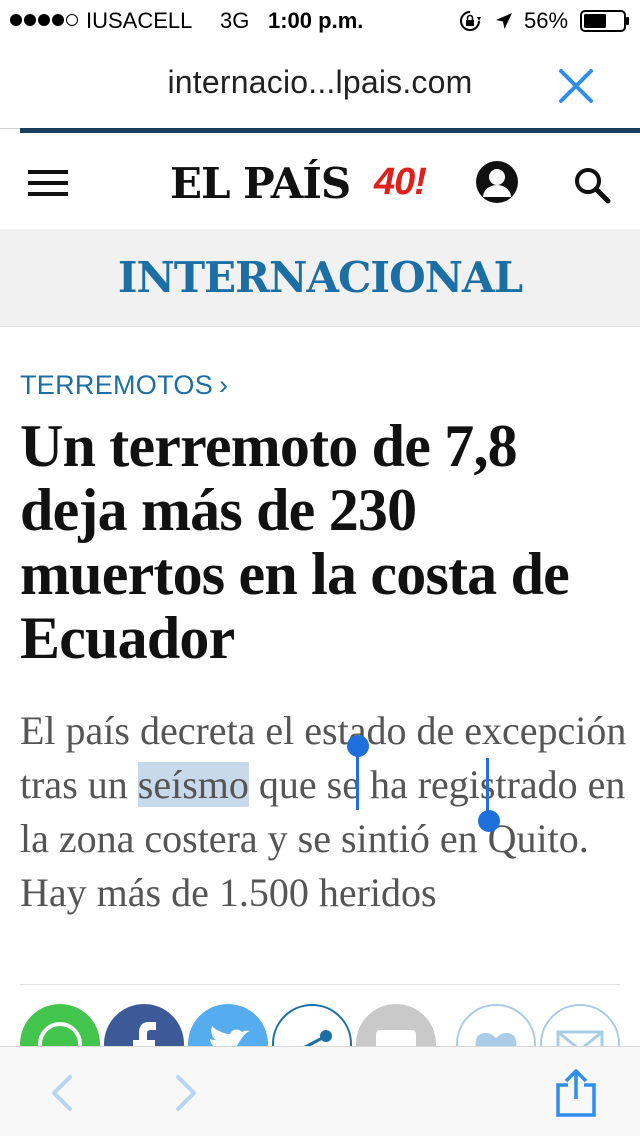 The width and height of the screenshot is (640, 1136). I want to click on signal-strength-icon, so click(44, 20).